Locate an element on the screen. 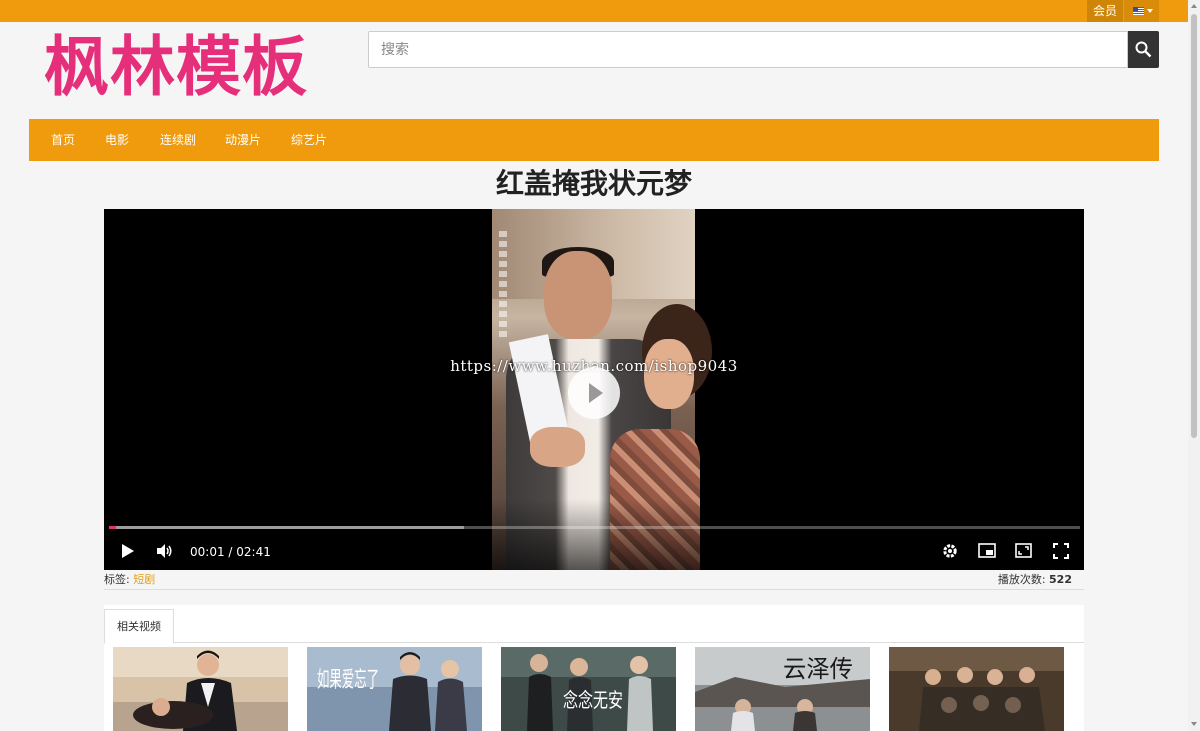 The width and height of the screenshot is (1200, 731). nav-item-series: 连续剧 is located at coordinates (178, 140).